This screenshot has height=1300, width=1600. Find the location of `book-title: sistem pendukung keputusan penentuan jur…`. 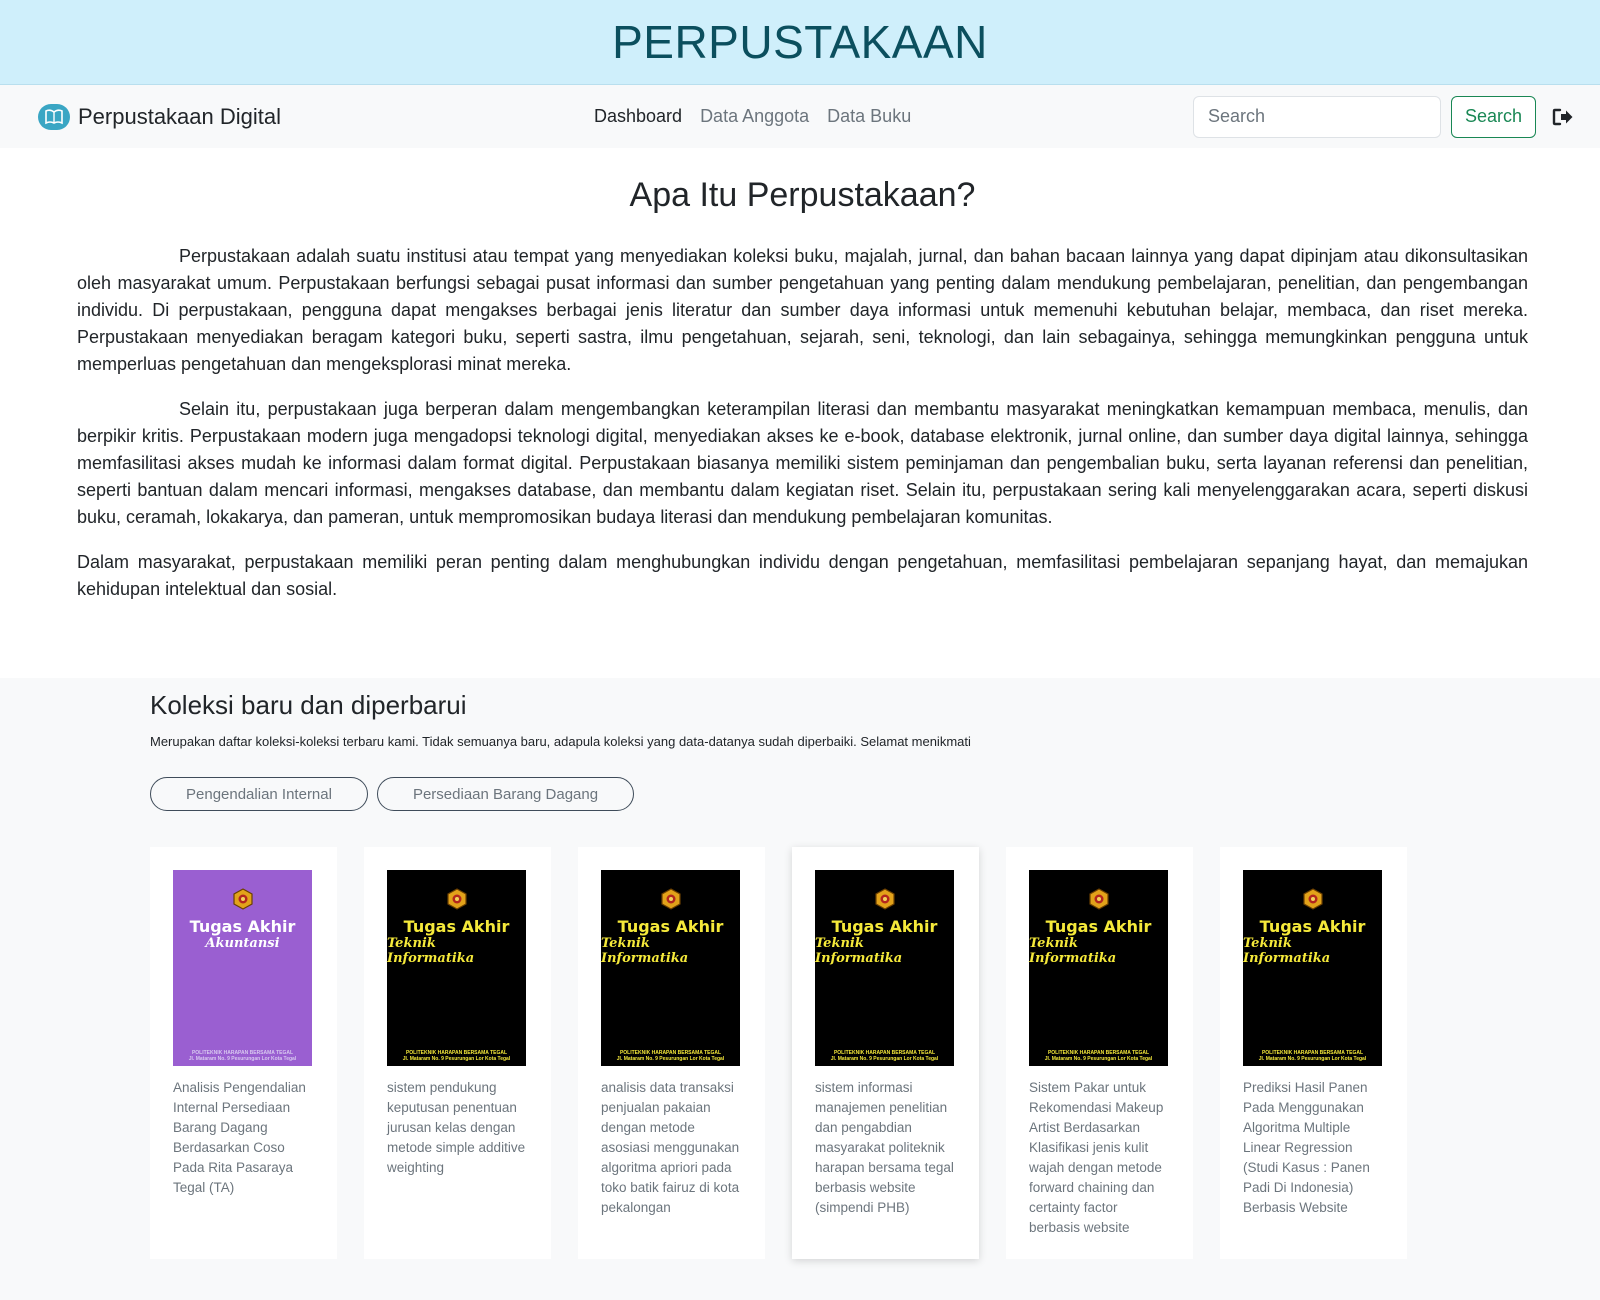

book-title: sistem pendukung keputusan penentuan jur… is located at coordinates (457, 1128).